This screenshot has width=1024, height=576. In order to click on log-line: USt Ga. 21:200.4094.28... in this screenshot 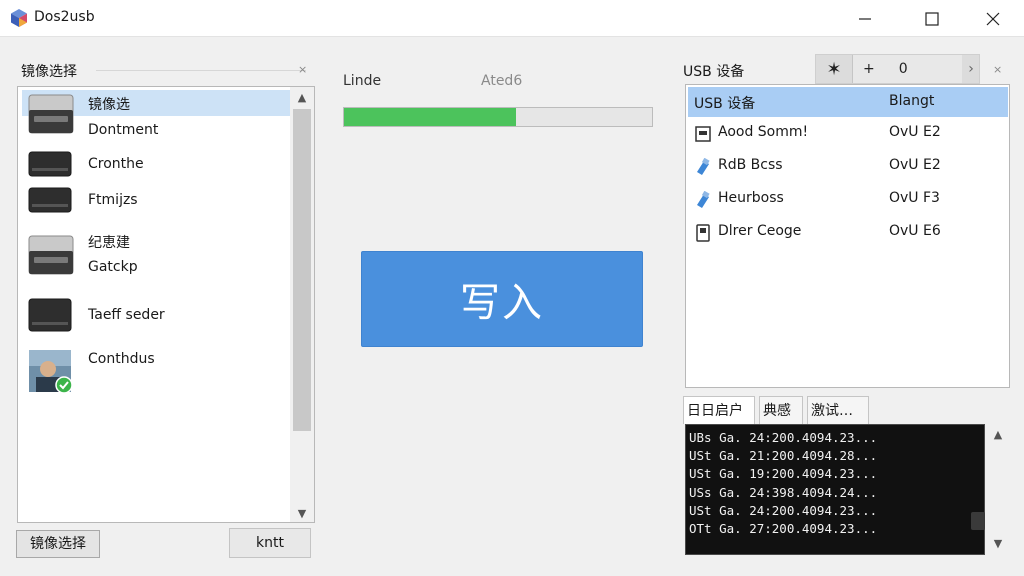, I will do `click(783, 456)`.